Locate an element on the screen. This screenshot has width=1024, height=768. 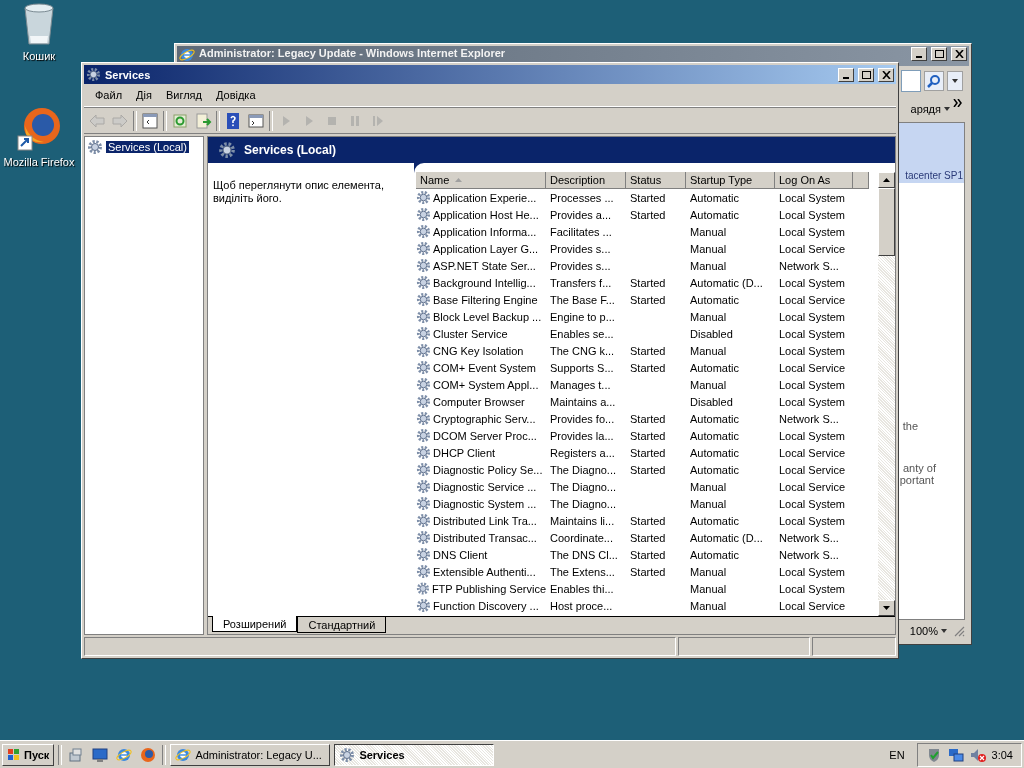
caret-icon is located at coordinates (955, 81).